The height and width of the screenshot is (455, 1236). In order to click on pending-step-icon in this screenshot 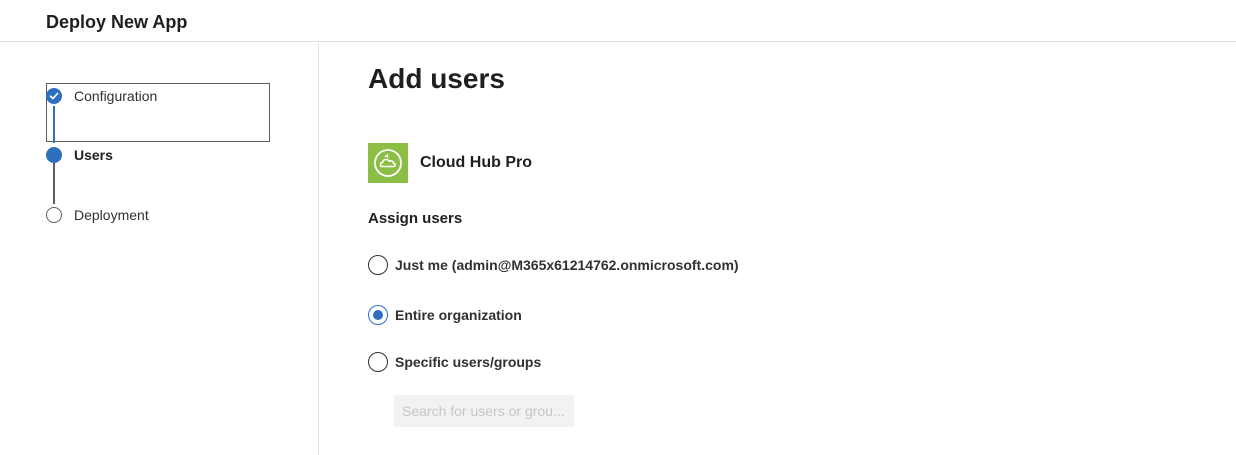, I will do `click(54, 215)`.